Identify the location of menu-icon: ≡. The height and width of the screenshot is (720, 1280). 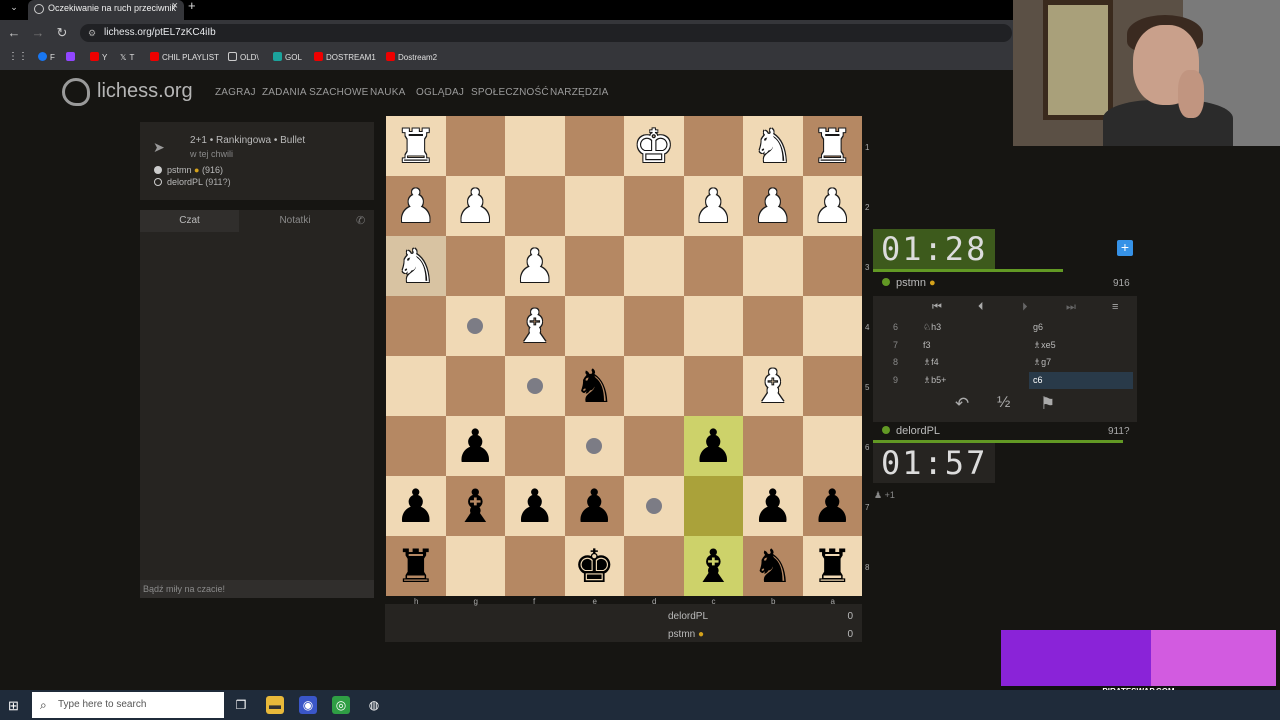
(1115, 307).